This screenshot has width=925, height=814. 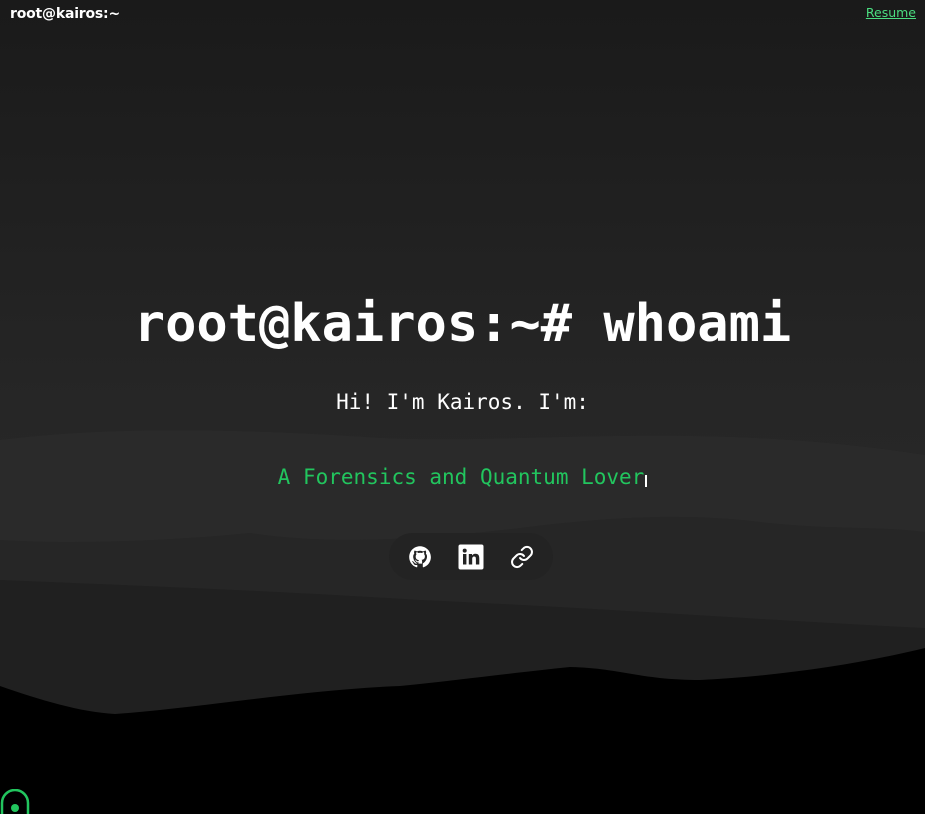 I want to click on intro-text: Hi! I'm Kairos. I'm:, so click(x=462, y=402).